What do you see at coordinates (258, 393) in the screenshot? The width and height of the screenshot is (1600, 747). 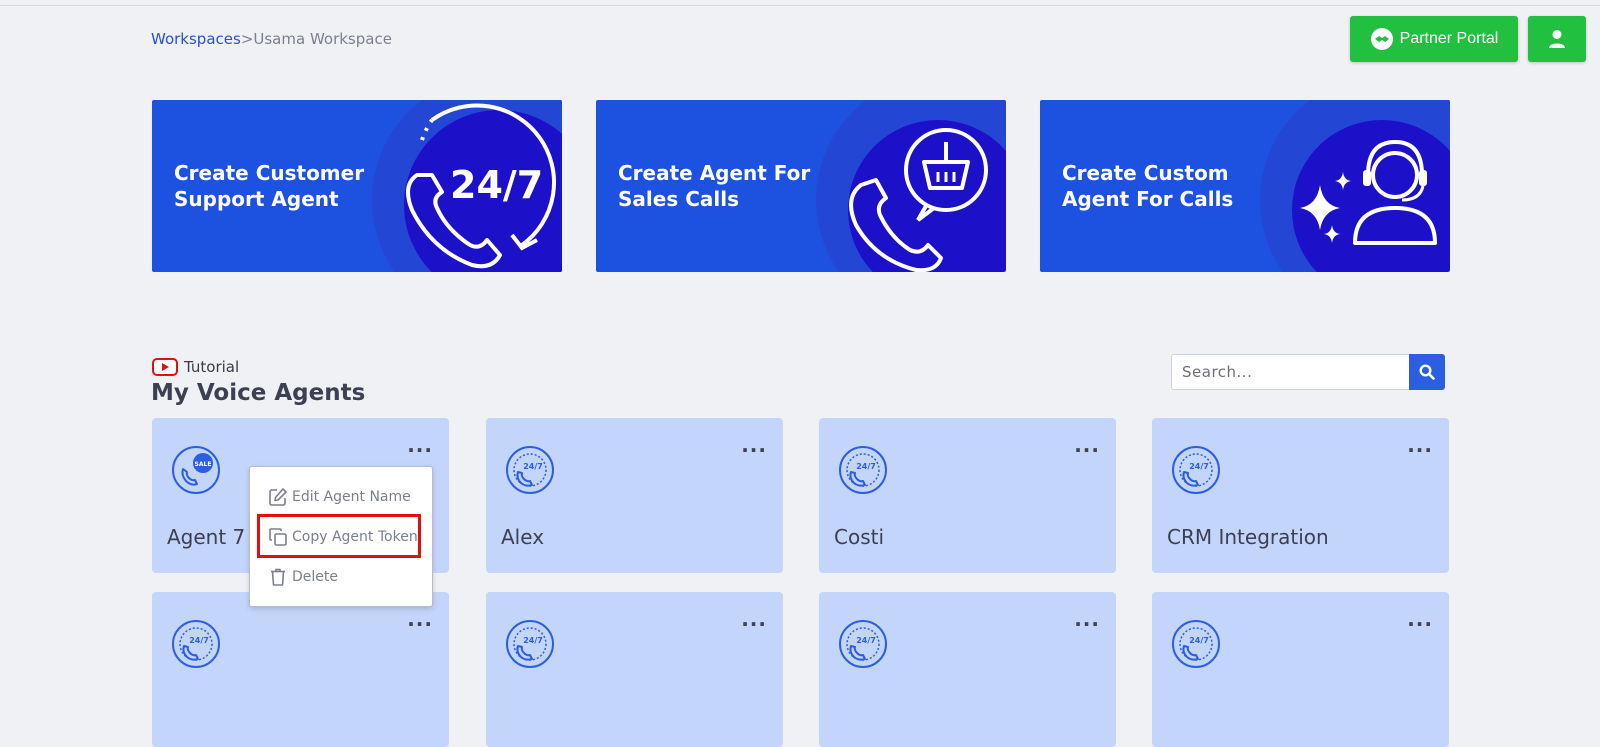 I see `page-title: My Voice Agents` at bounding box center [258, 393].